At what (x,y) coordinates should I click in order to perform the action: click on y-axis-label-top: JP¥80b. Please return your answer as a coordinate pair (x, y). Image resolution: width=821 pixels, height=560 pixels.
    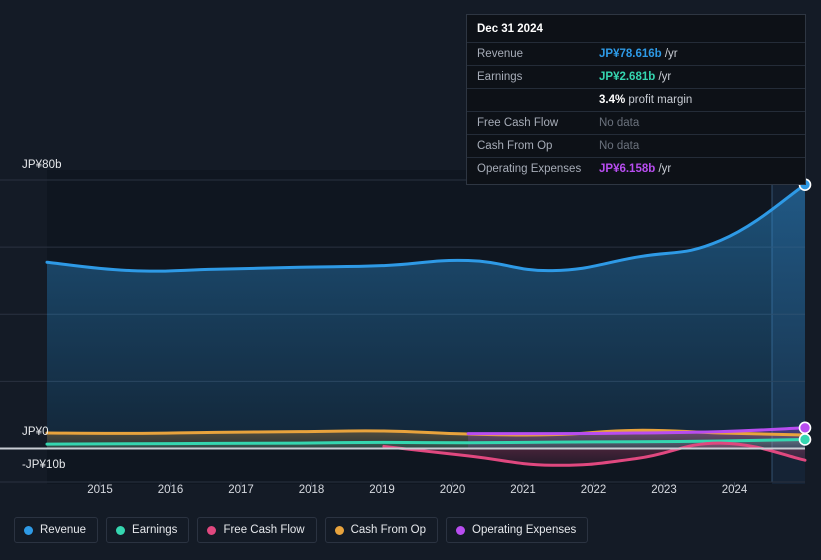
    Looking at the image, I should click on (42, 165).